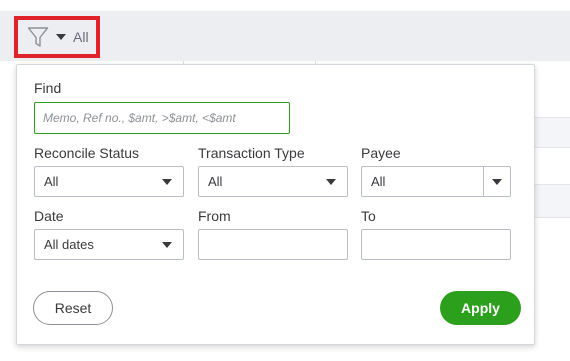 The width and height of the screenshot is (570, 361). I want to click on funnel-icon, so click(38, 37).